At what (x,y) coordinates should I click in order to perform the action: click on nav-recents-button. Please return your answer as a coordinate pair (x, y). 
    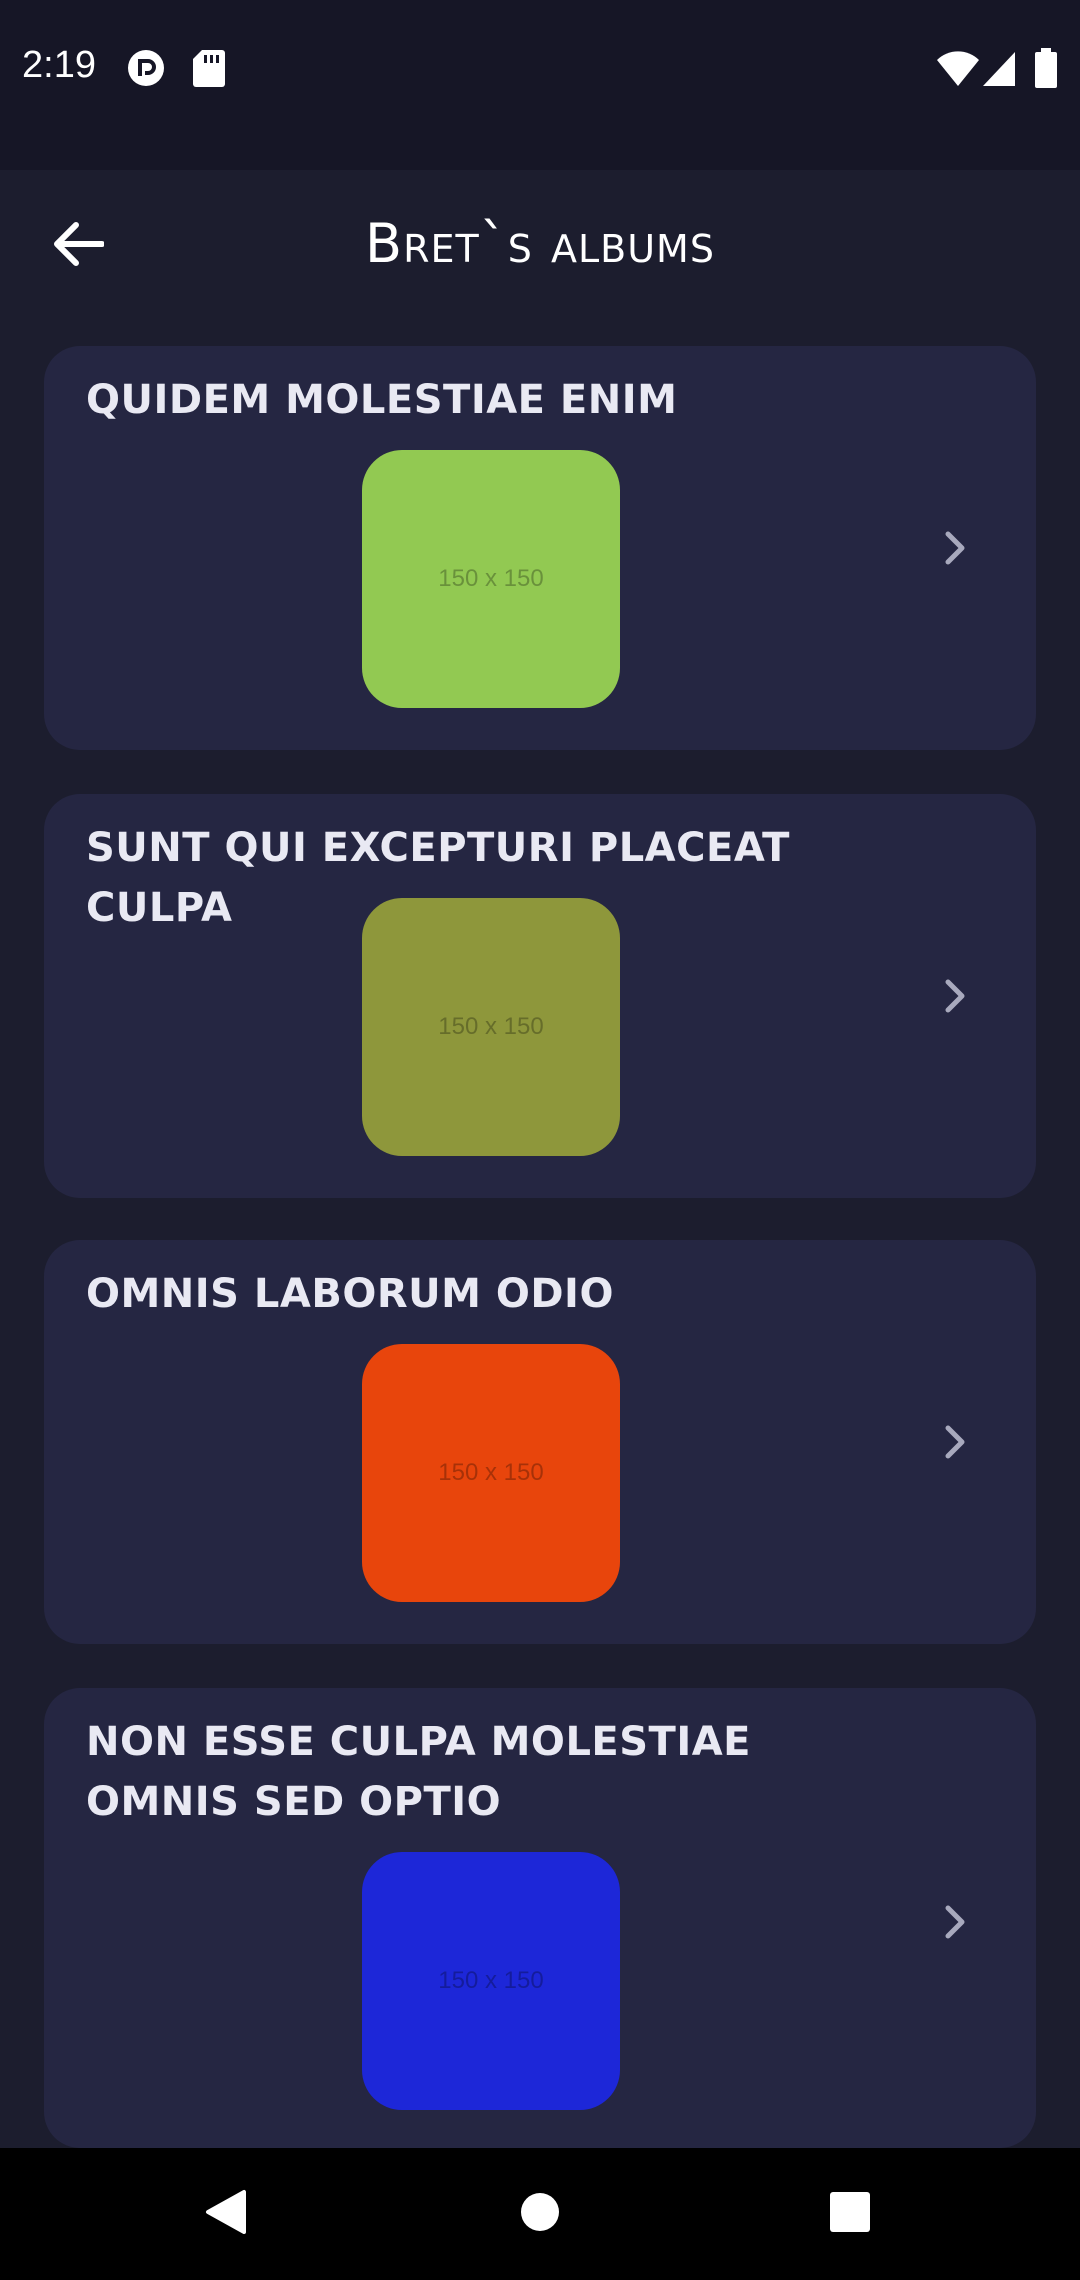
    Looking at the image, I should click on (850, 2214).